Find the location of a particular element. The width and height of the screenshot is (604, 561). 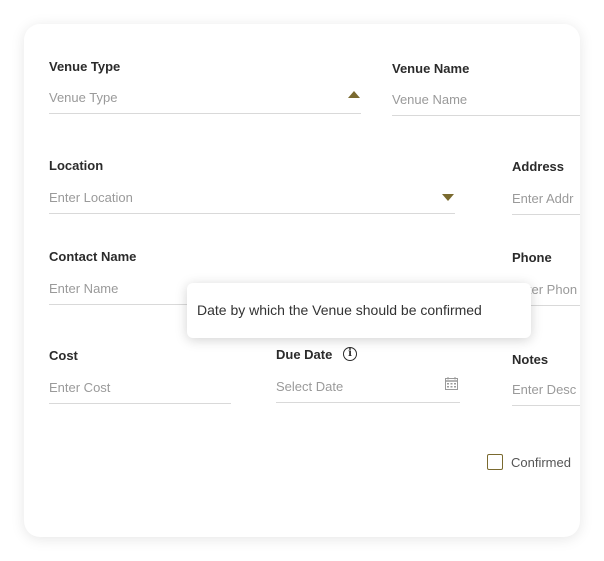

venue-name-input: Venue Name is located at coordinates (486, 101).